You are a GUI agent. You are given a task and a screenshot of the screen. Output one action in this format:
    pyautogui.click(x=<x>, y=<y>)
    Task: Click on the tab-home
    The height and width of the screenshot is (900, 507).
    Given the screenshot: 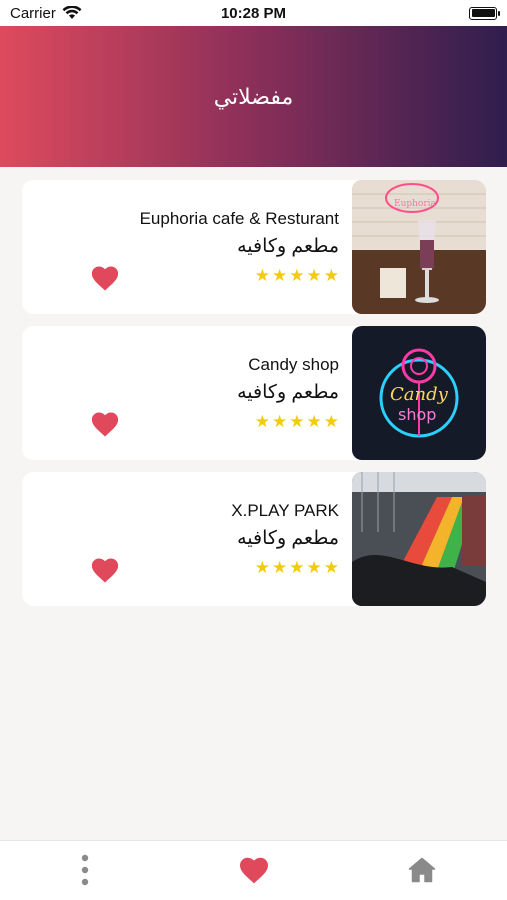 What is the action you would take?
    pyautogui.click(x=422, y=870)
    